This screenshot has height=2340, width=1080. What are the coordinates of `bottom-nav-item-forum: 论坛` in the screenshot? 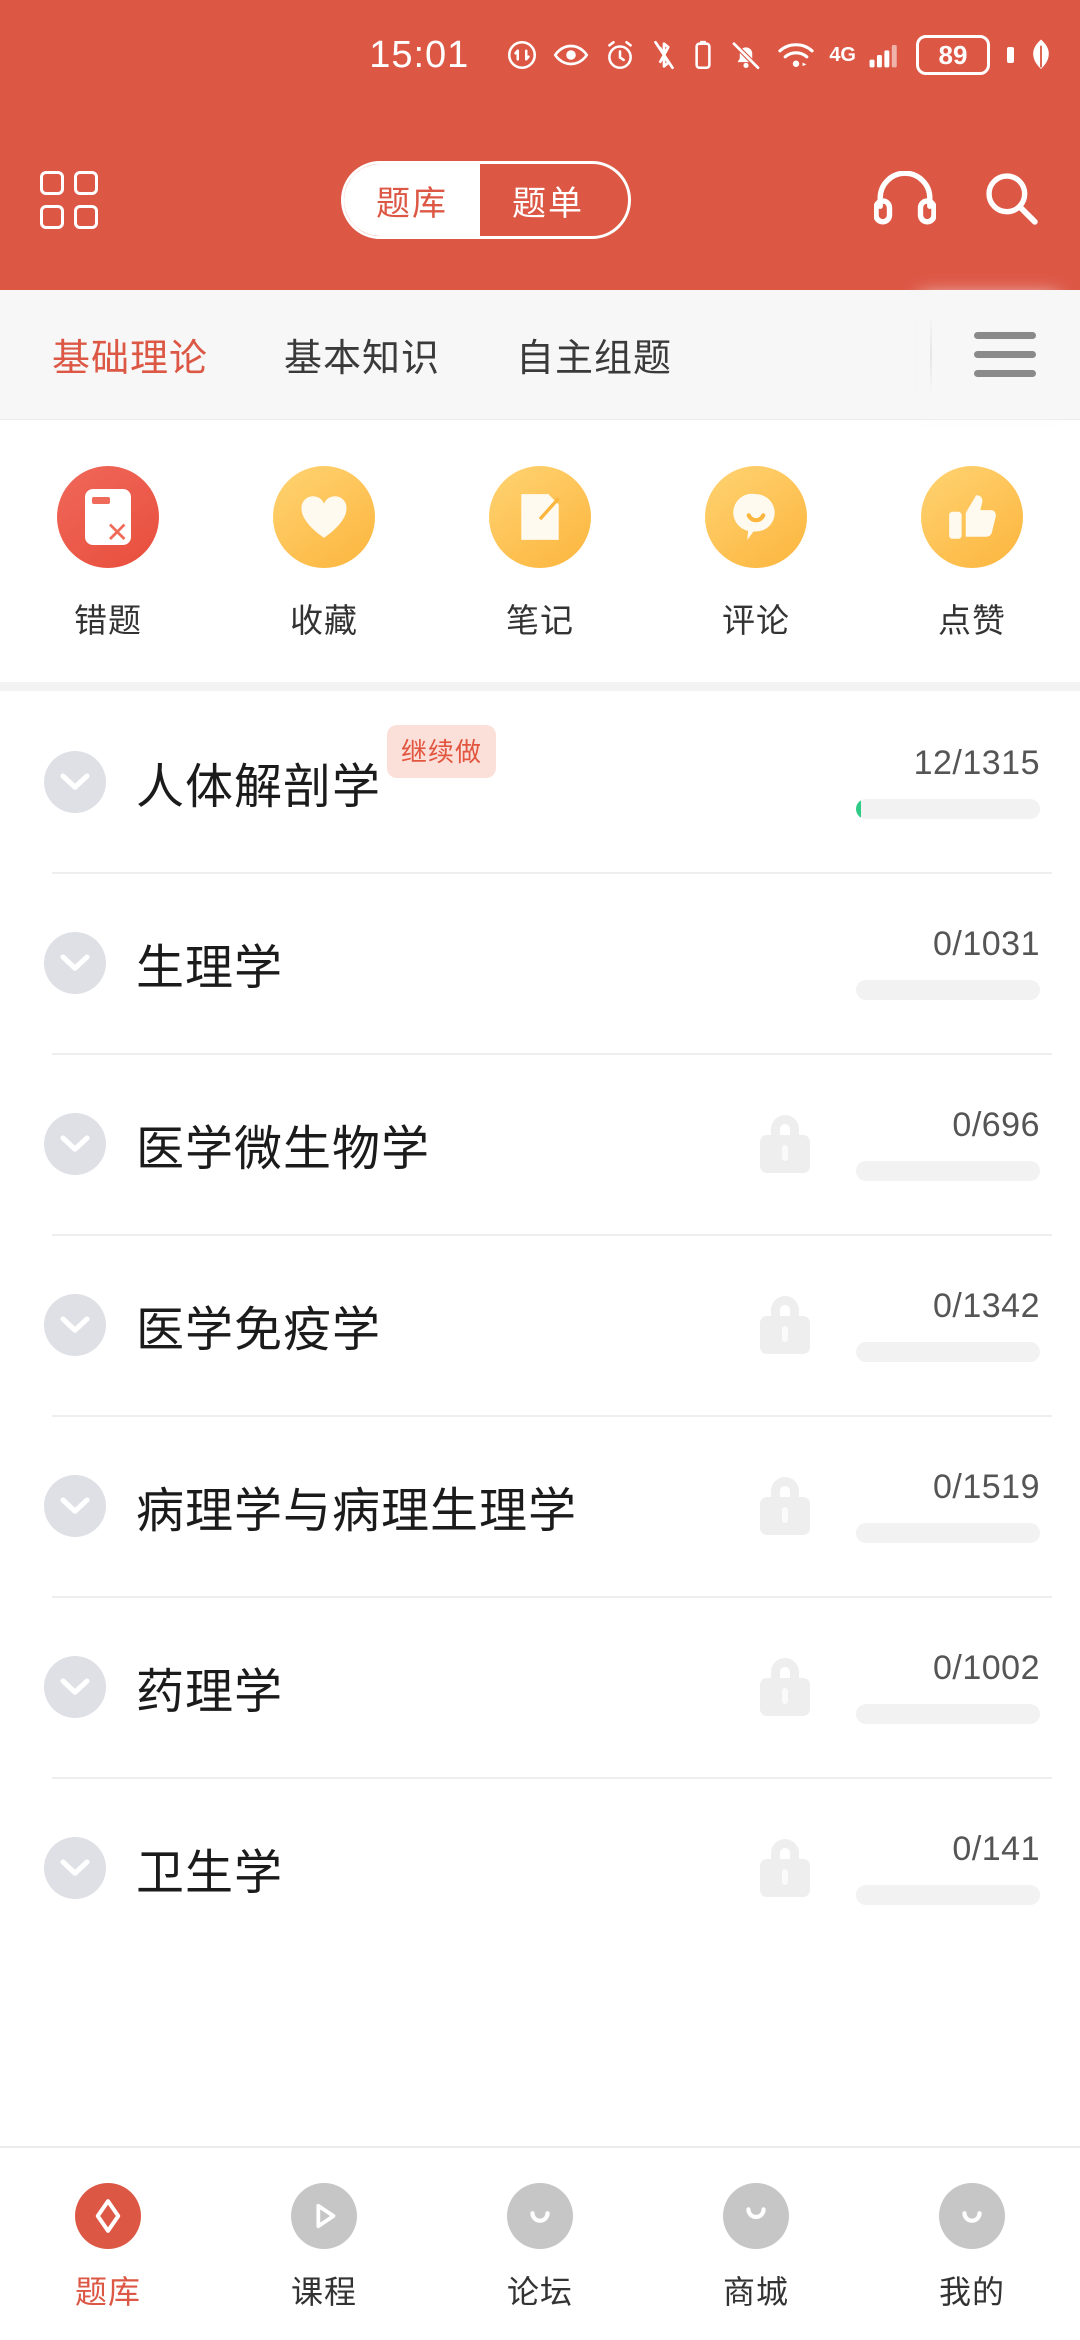 It's located at (540, 2248).